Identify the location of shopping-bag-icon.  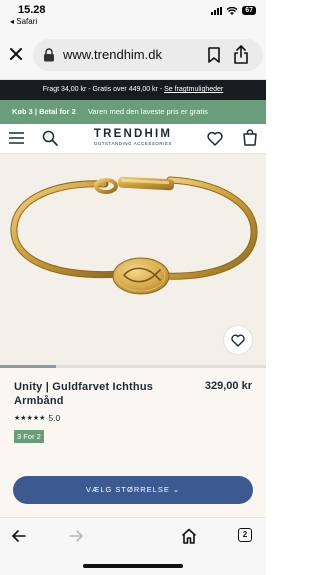
(250, 137).